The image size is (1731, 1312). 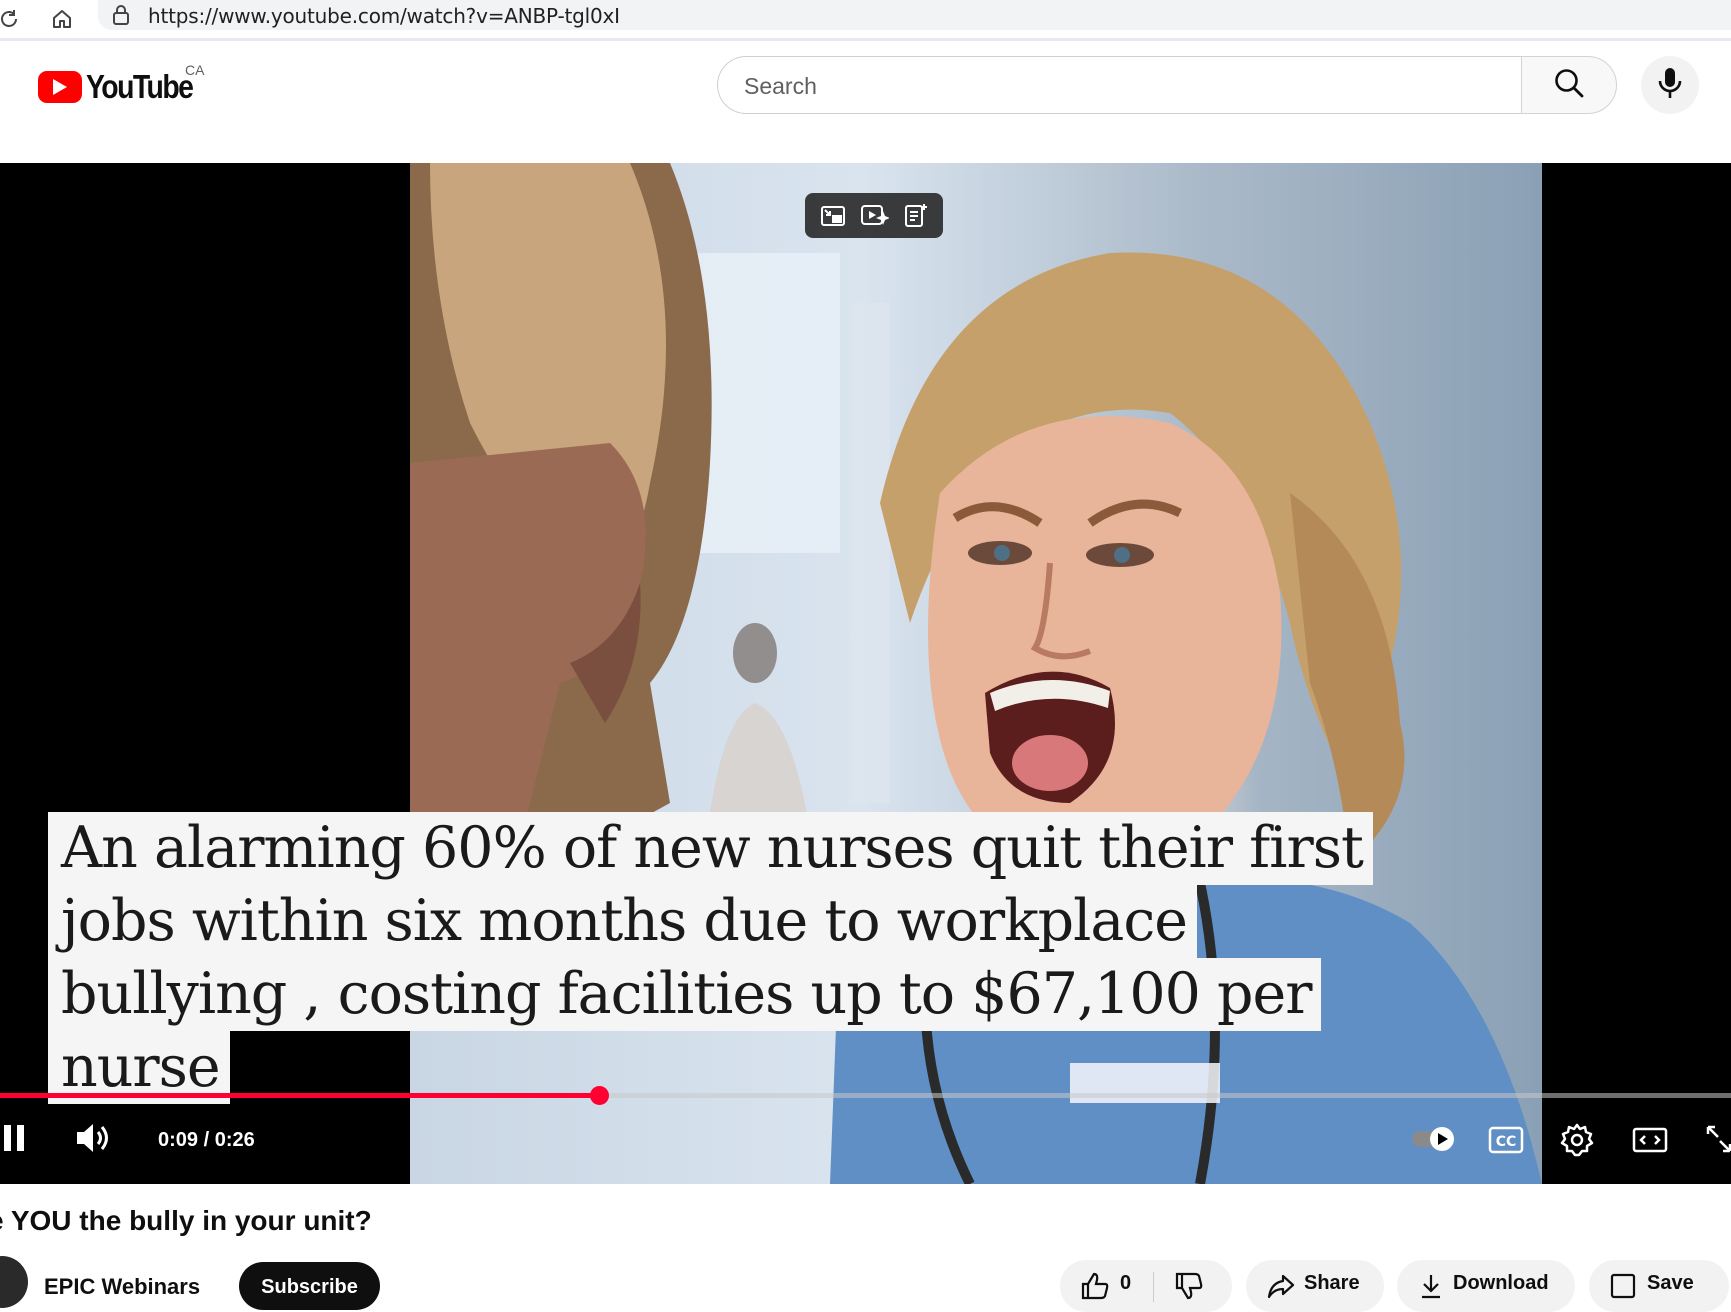 I want to click on svg-text: CC, so click(x=1506, y=1142).